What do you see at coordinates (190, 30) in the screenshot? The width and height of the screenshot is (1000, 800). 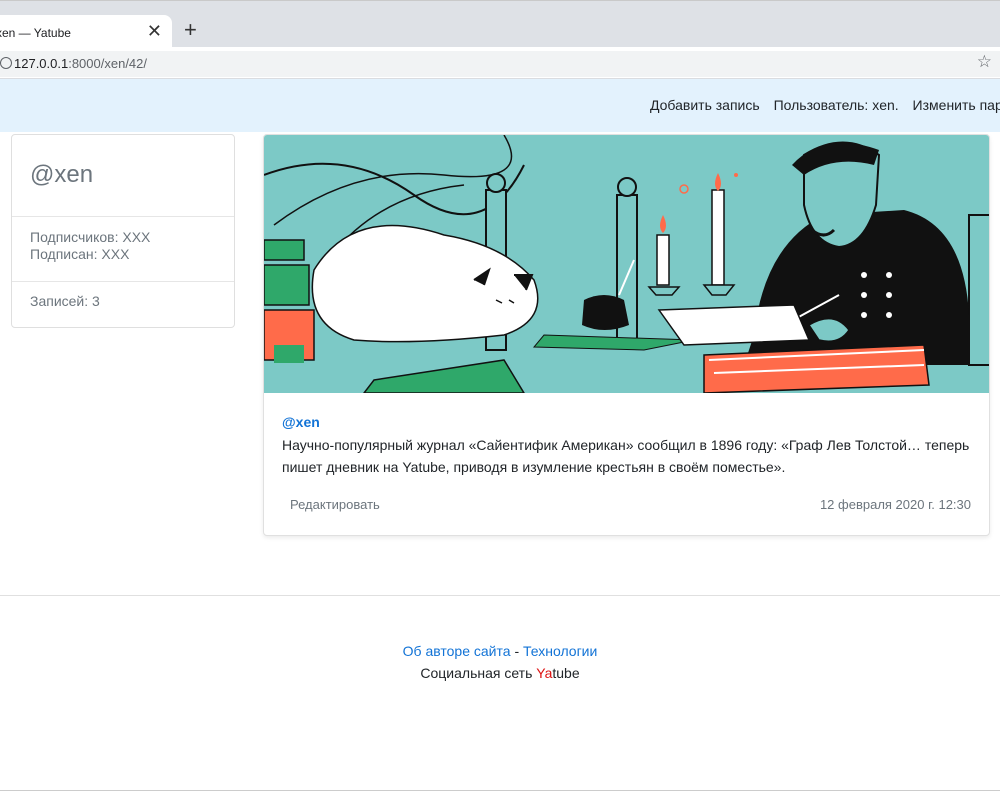 I see `new-tab-icon: +` at bounding box center [190, 30].